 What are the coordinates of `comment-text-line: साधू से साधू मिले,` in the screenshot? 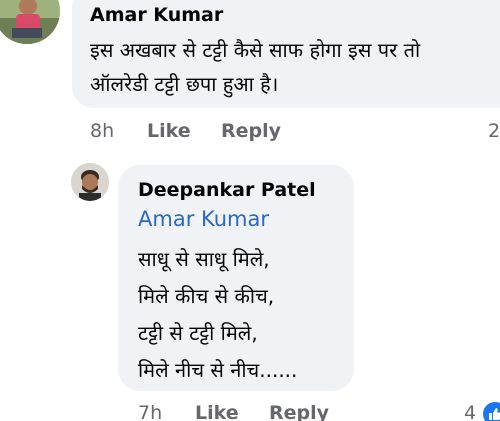 It's located at (204, 259).